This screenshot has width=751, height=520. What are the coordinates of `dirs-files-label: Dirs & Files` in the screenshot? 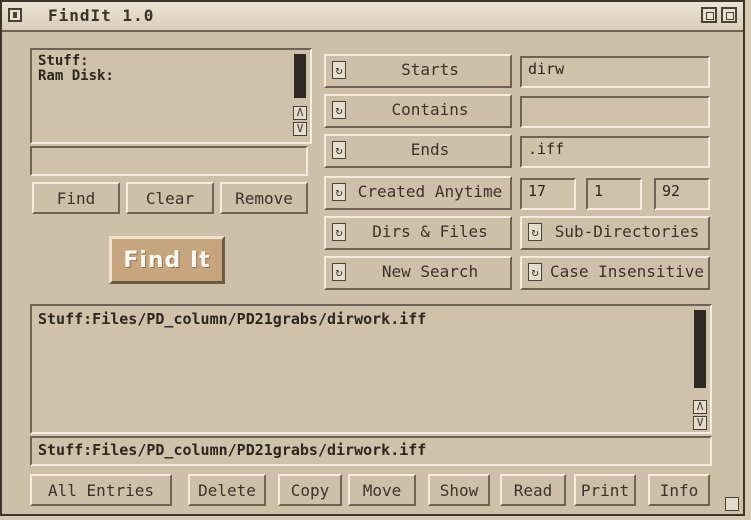 It's located at (430, 231).